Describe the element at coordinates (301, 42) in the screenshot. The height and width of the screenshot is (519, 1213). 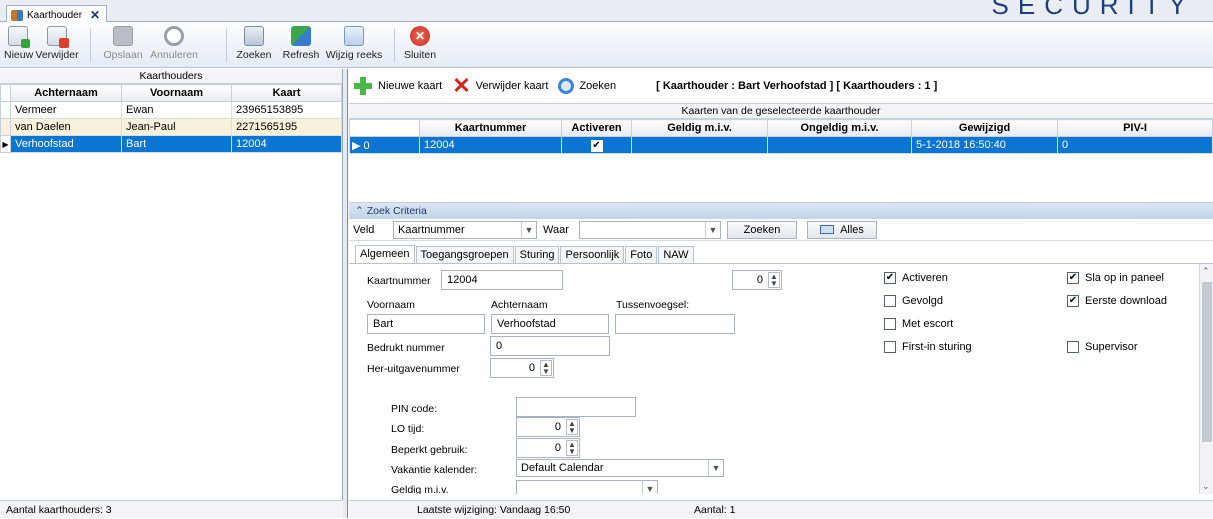
I see `refresh-button: Refresh` at that location.